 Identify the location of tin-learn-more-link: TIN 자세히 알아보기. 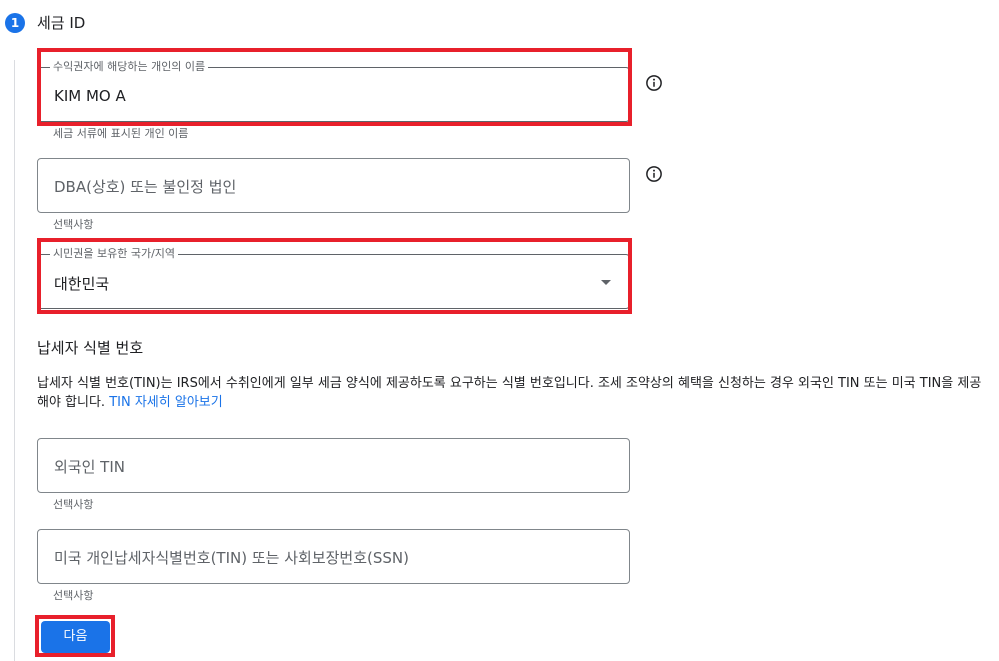
(165, 402).